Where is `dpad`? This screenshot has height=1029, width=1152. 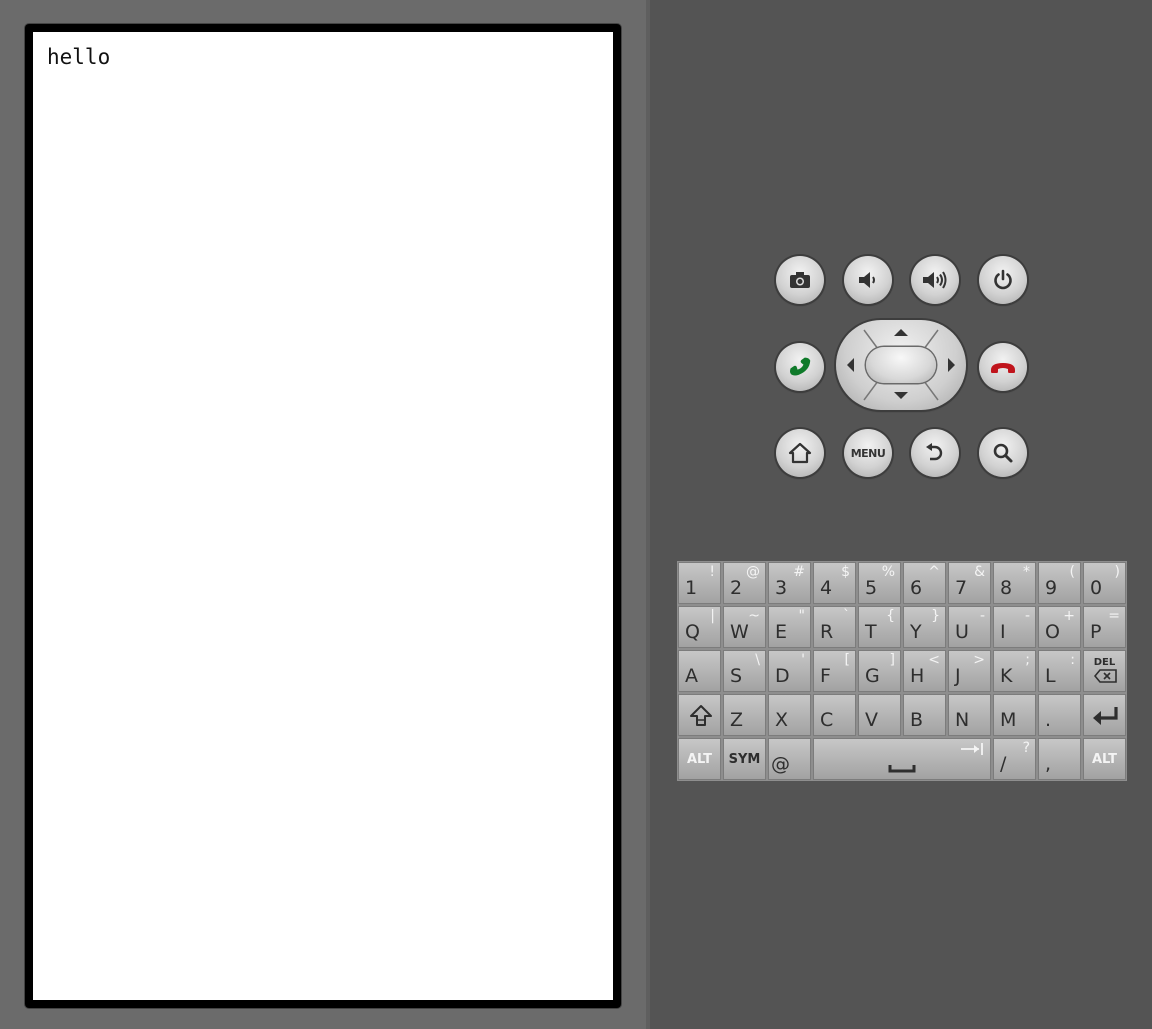 dpad is located at coordinates (901, 365).